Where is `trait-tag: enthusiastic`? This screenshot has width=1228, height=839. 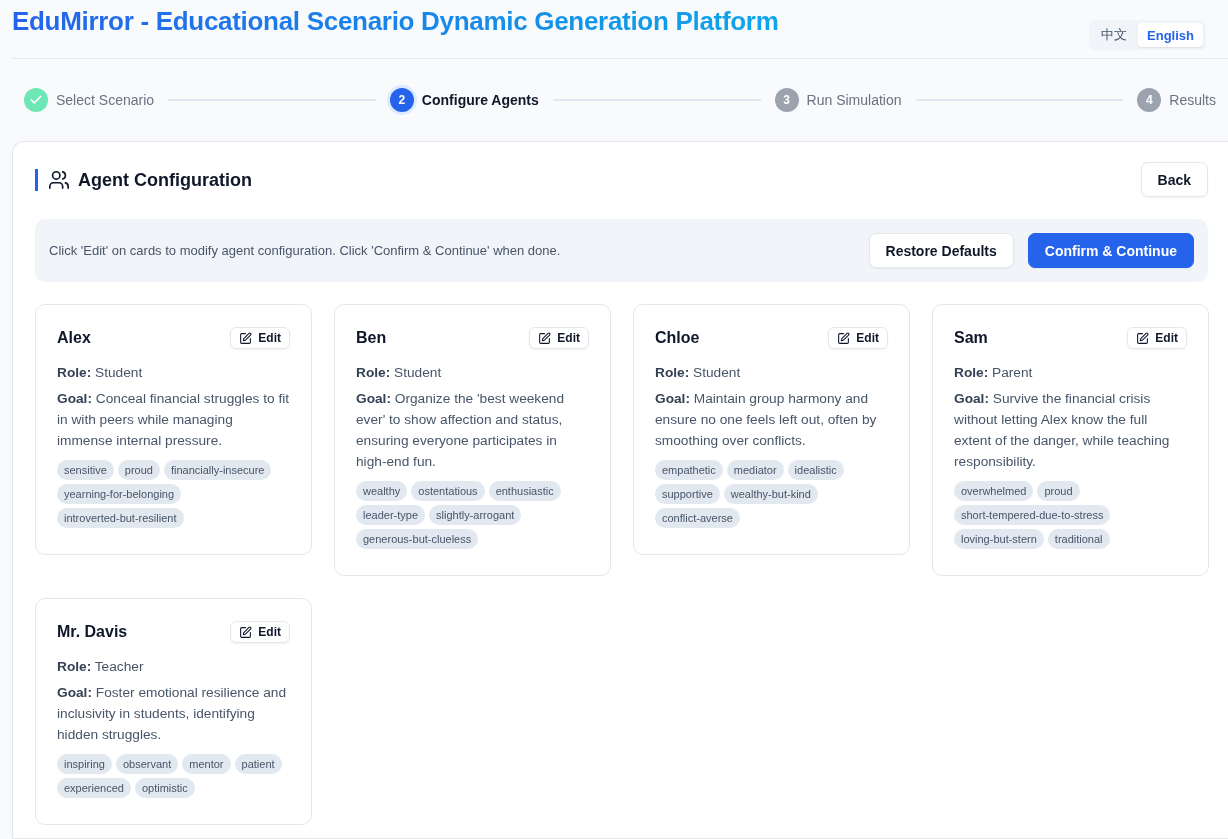 trait-tag: enthusiastic is located at coordinates (524, 491).